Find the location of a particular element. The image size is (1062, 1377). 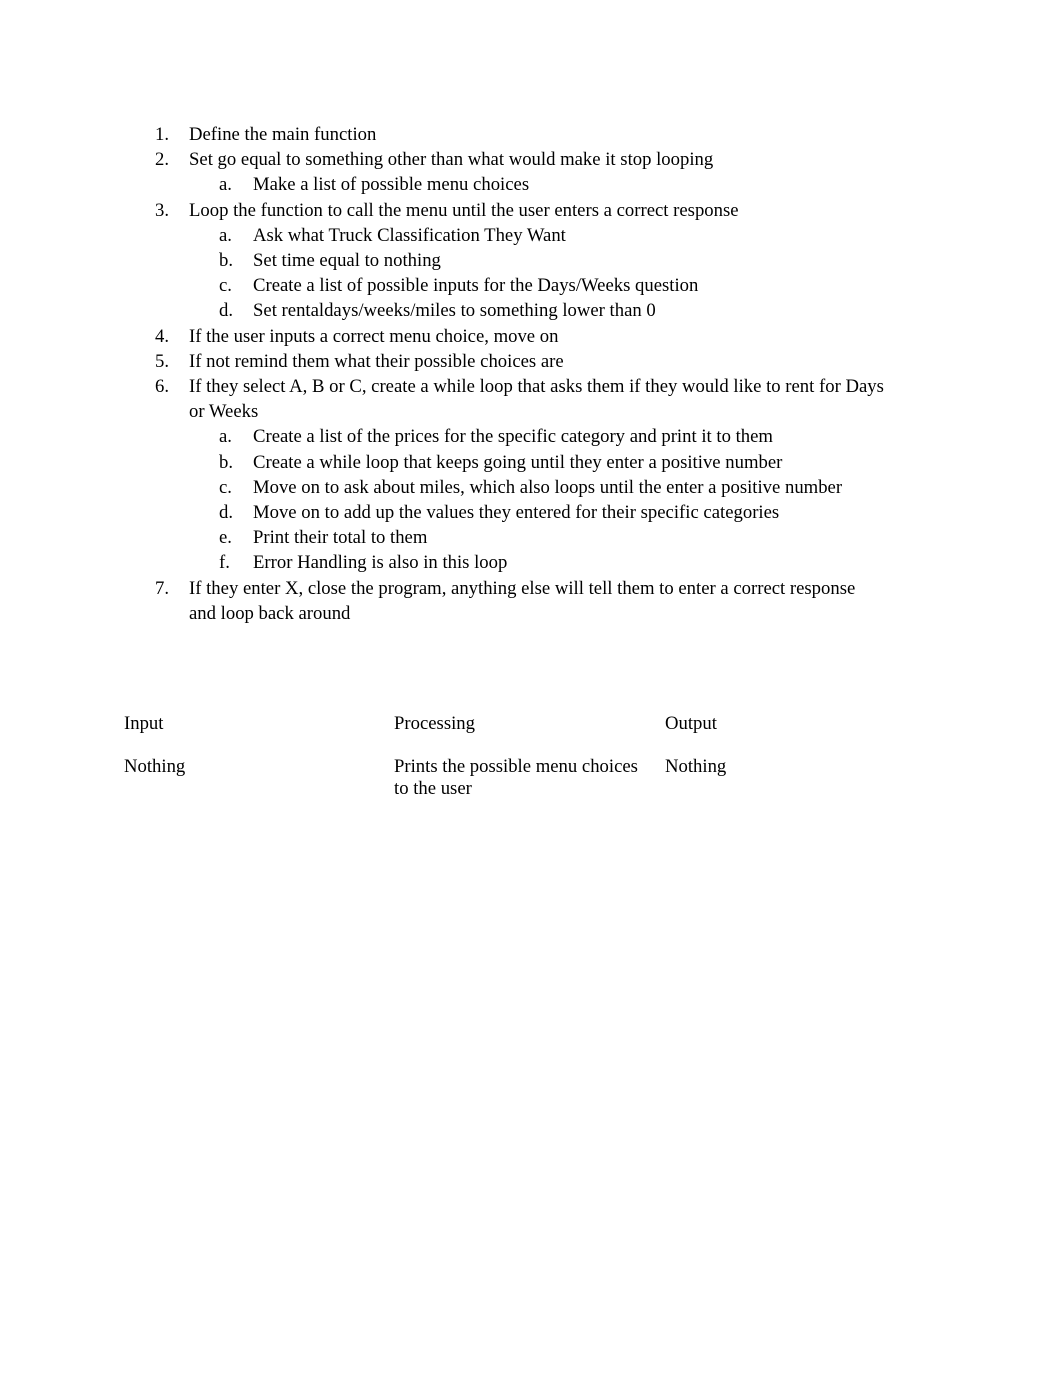

list-item-label: Set time equal to nothing is located at coordinates (347, 261).